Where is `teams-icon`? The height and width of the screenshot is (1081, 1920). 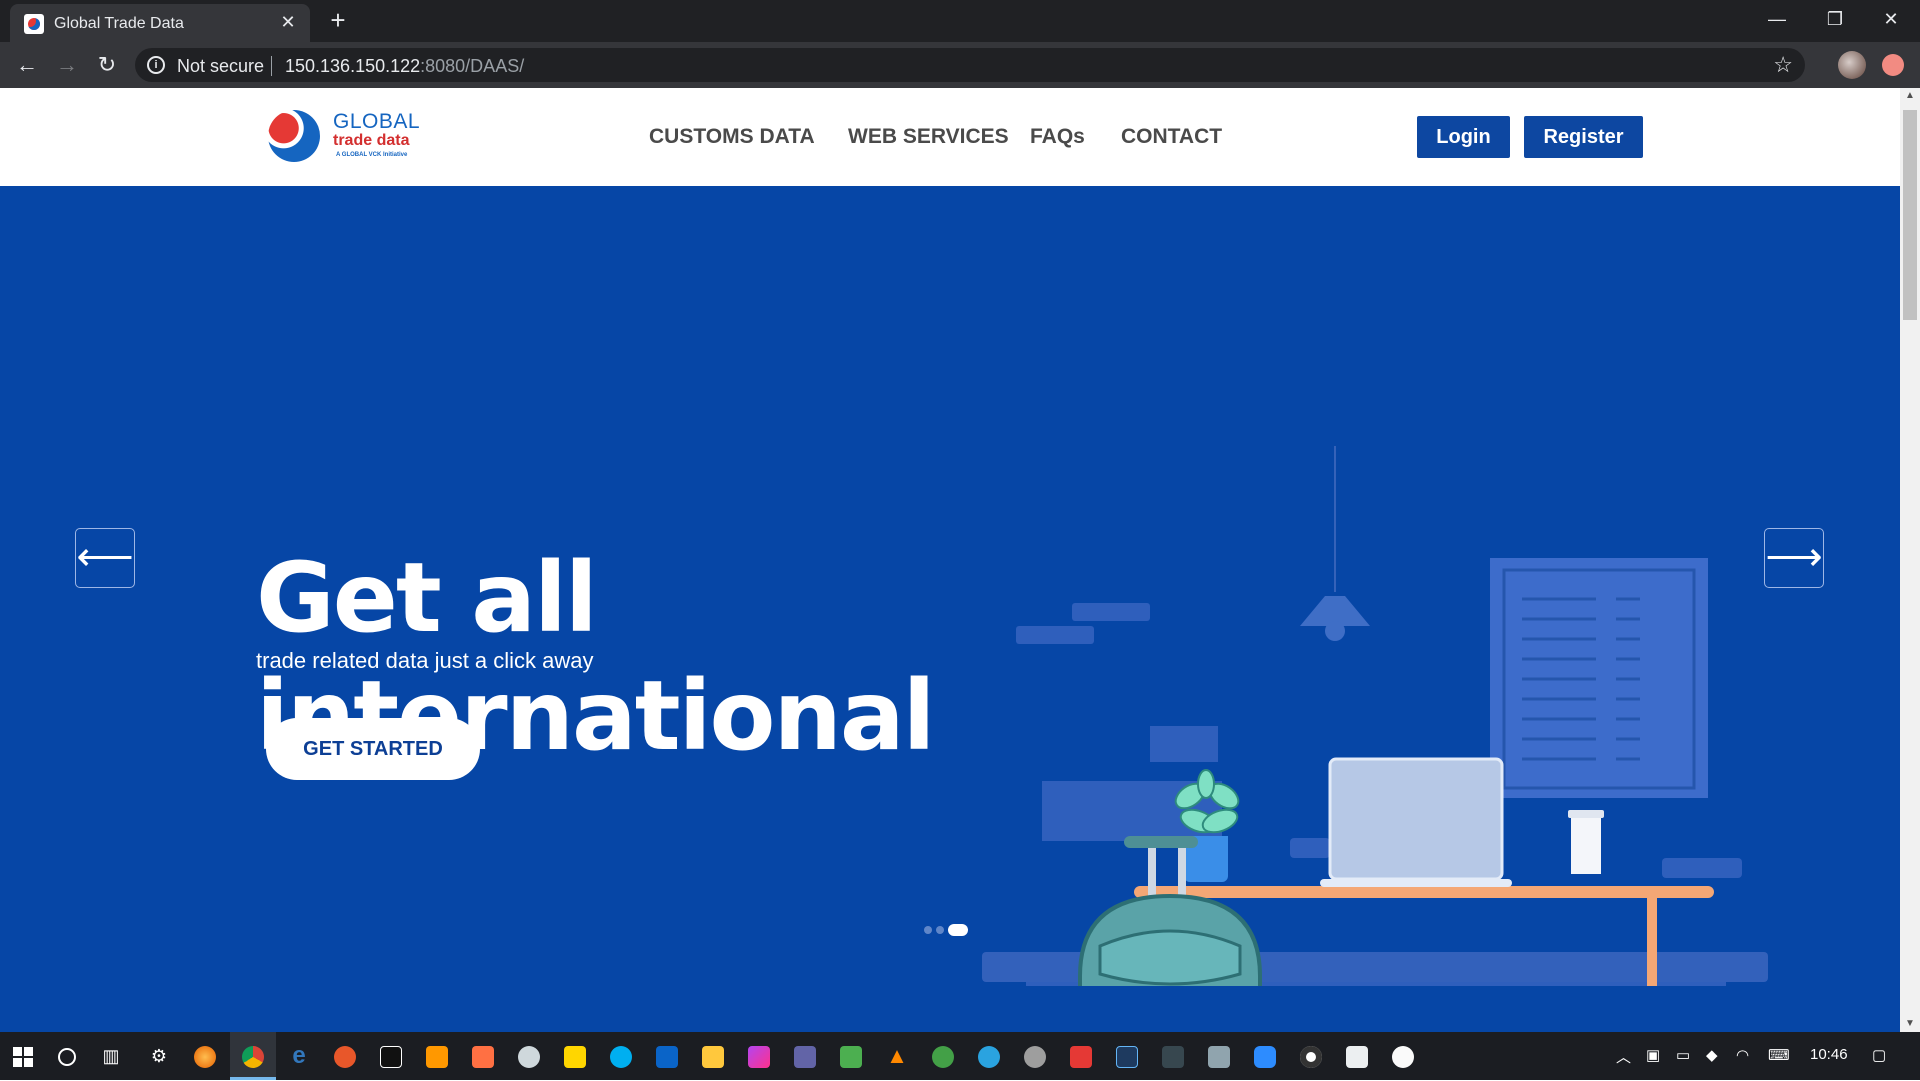 teams-icon is located at coordinates (805, 1056).